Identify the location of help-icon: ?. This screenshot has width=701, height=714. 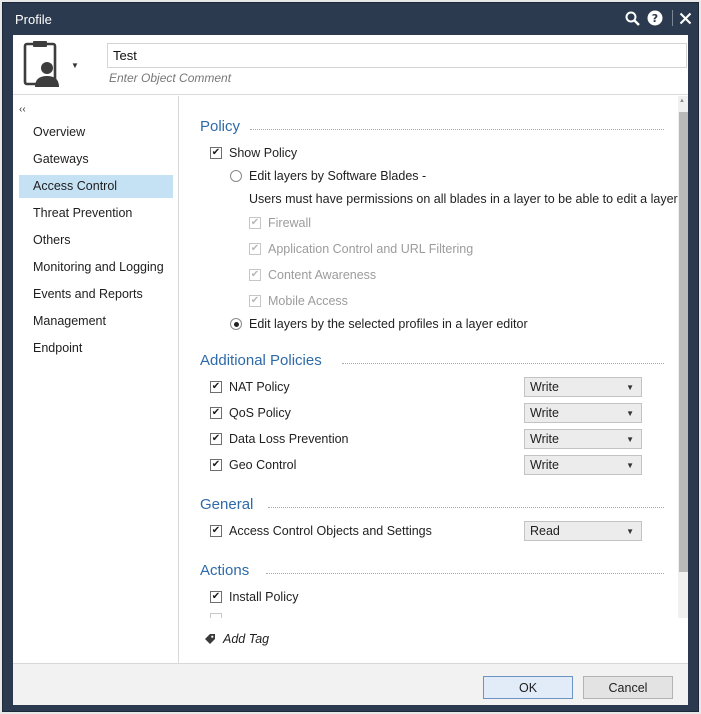
(655, 18).